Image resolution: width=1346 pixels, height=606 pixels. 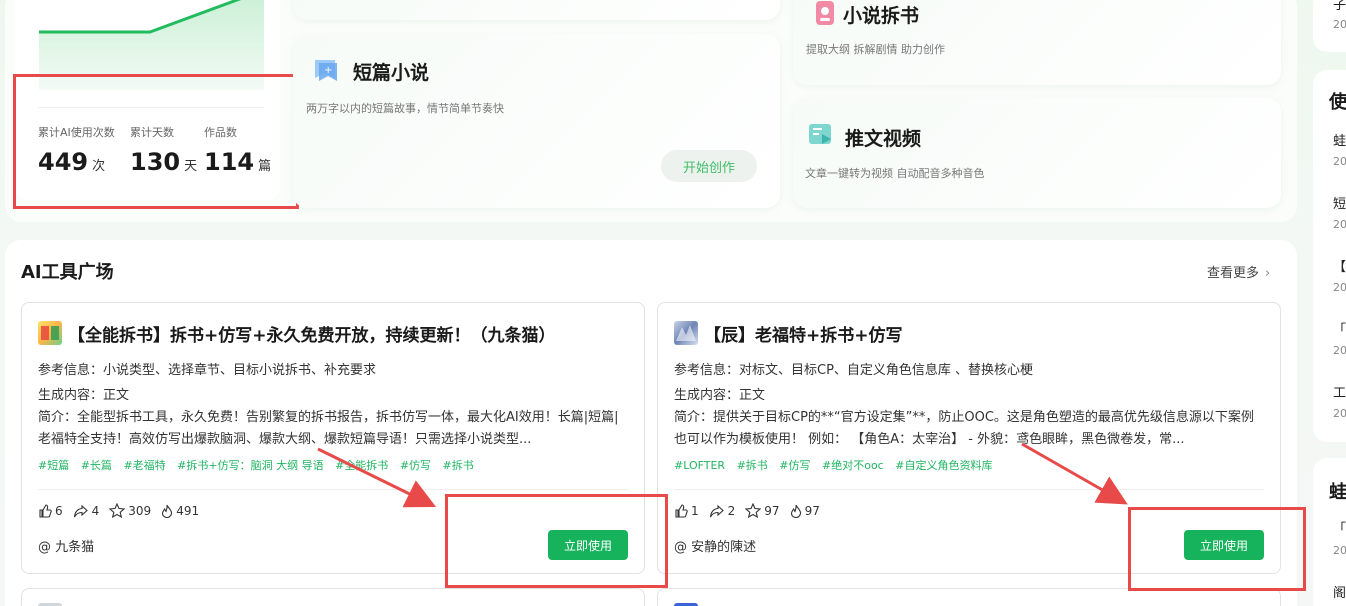 What do you see at coordinates (333, 597) in the screenshot?
I see `tool-card-peek` at bounding box center [333, 597].